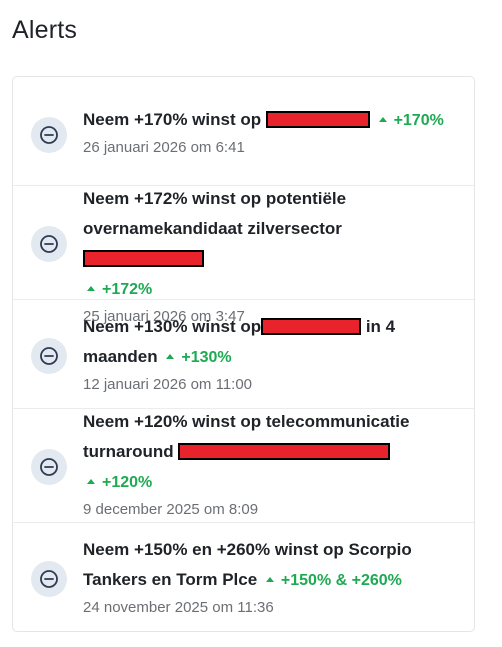 Image resolution: width=502 pixels, height=647 pixels. I want to click on alert-title: Neem +170% winst op +170%, so click(272, 120).